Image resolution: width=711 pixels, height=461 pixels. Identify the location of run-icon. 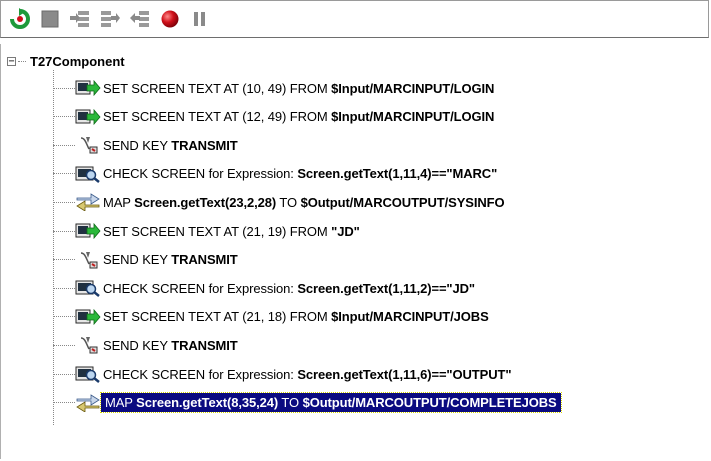
(20, 19).